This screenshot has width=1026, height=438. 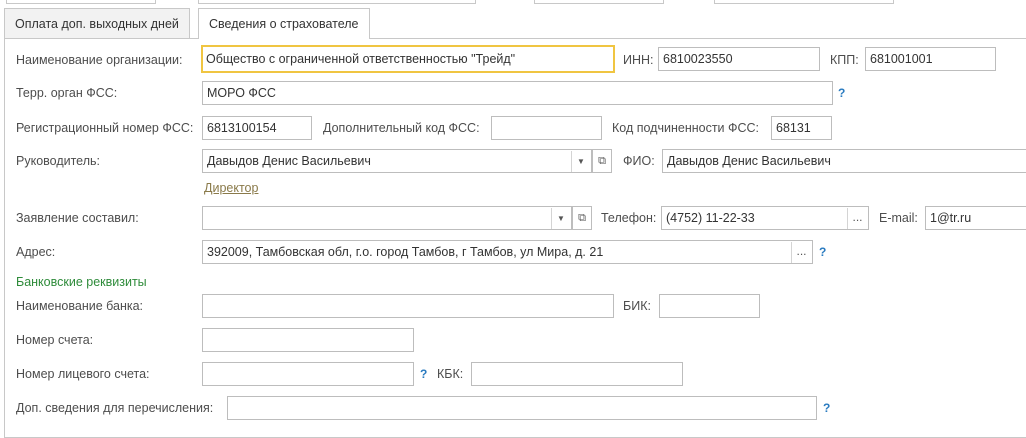 What do you see at coordinates (80, 306) in the screenshot?
I see `bank-name-label: Наименование банка:` at bounding box center [80, 306].